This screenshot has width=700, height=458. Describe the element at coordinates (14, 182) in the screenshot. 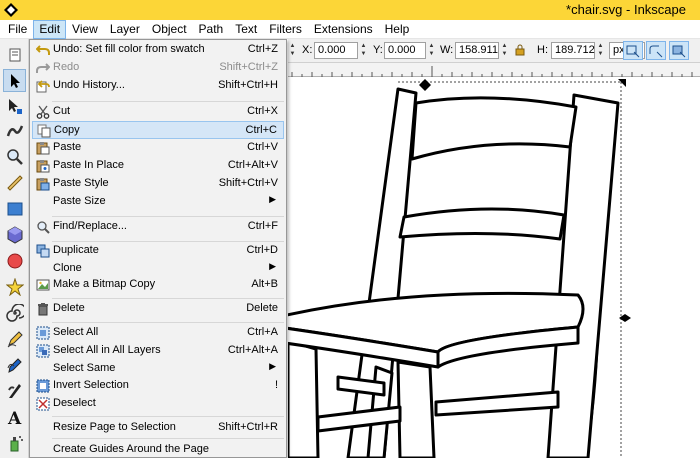

I see `measure-tool-icon` at that location.